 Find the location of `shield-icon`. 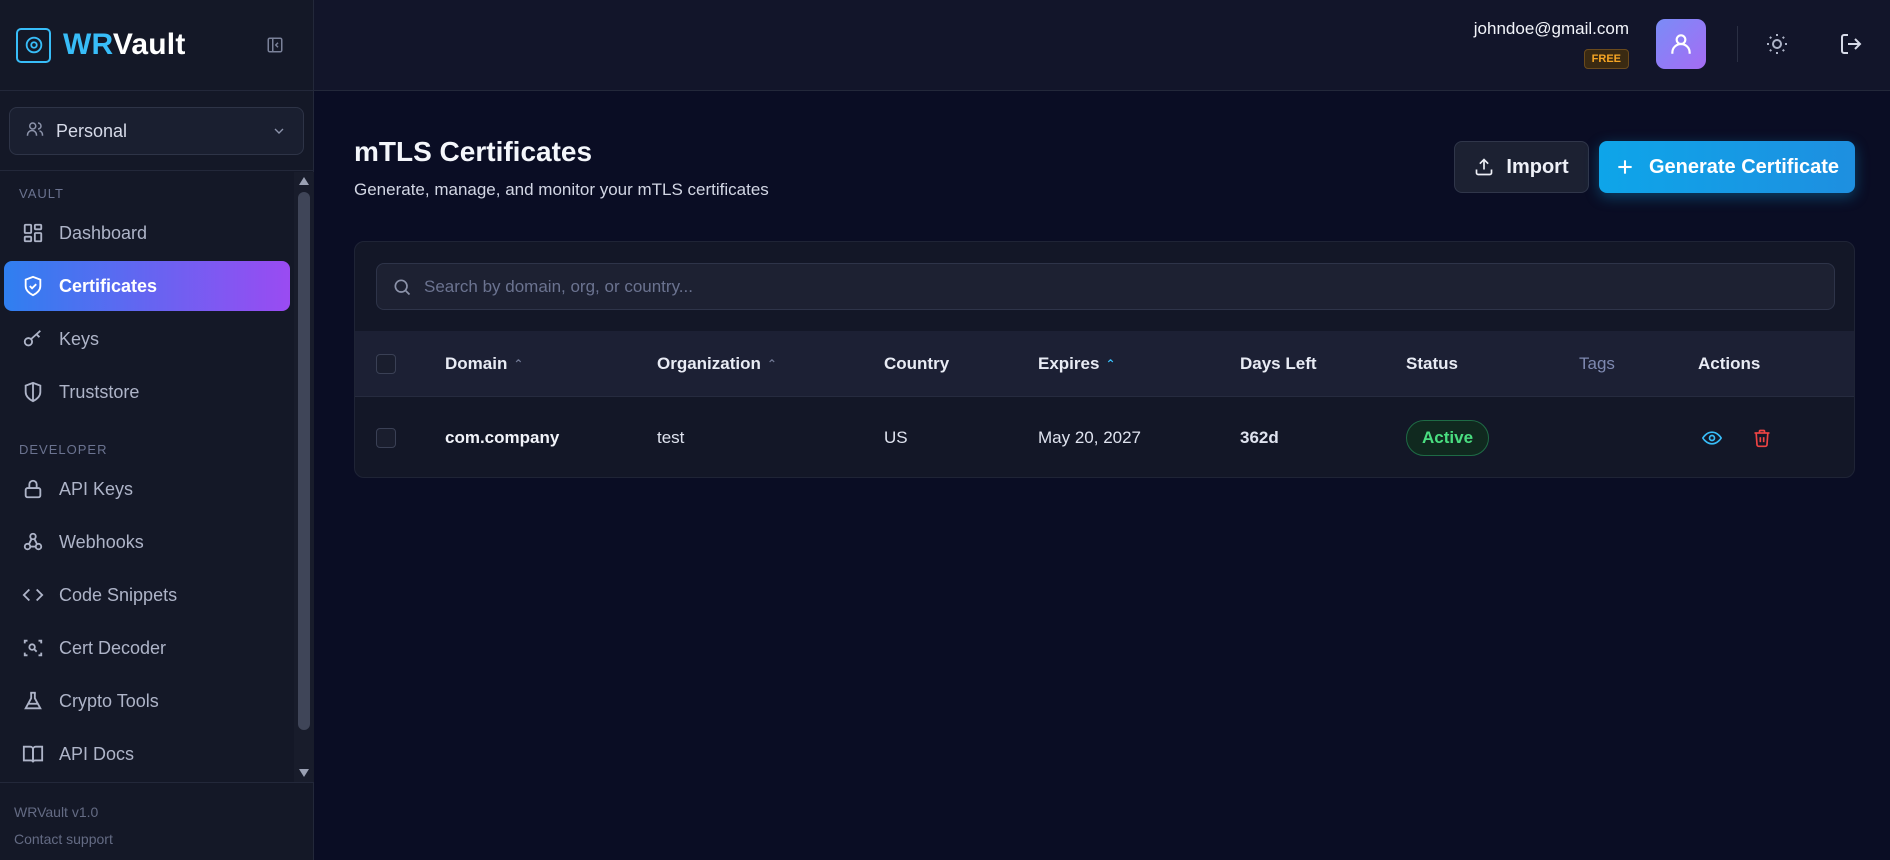

shield-icon is located at coordinates (33, 392).